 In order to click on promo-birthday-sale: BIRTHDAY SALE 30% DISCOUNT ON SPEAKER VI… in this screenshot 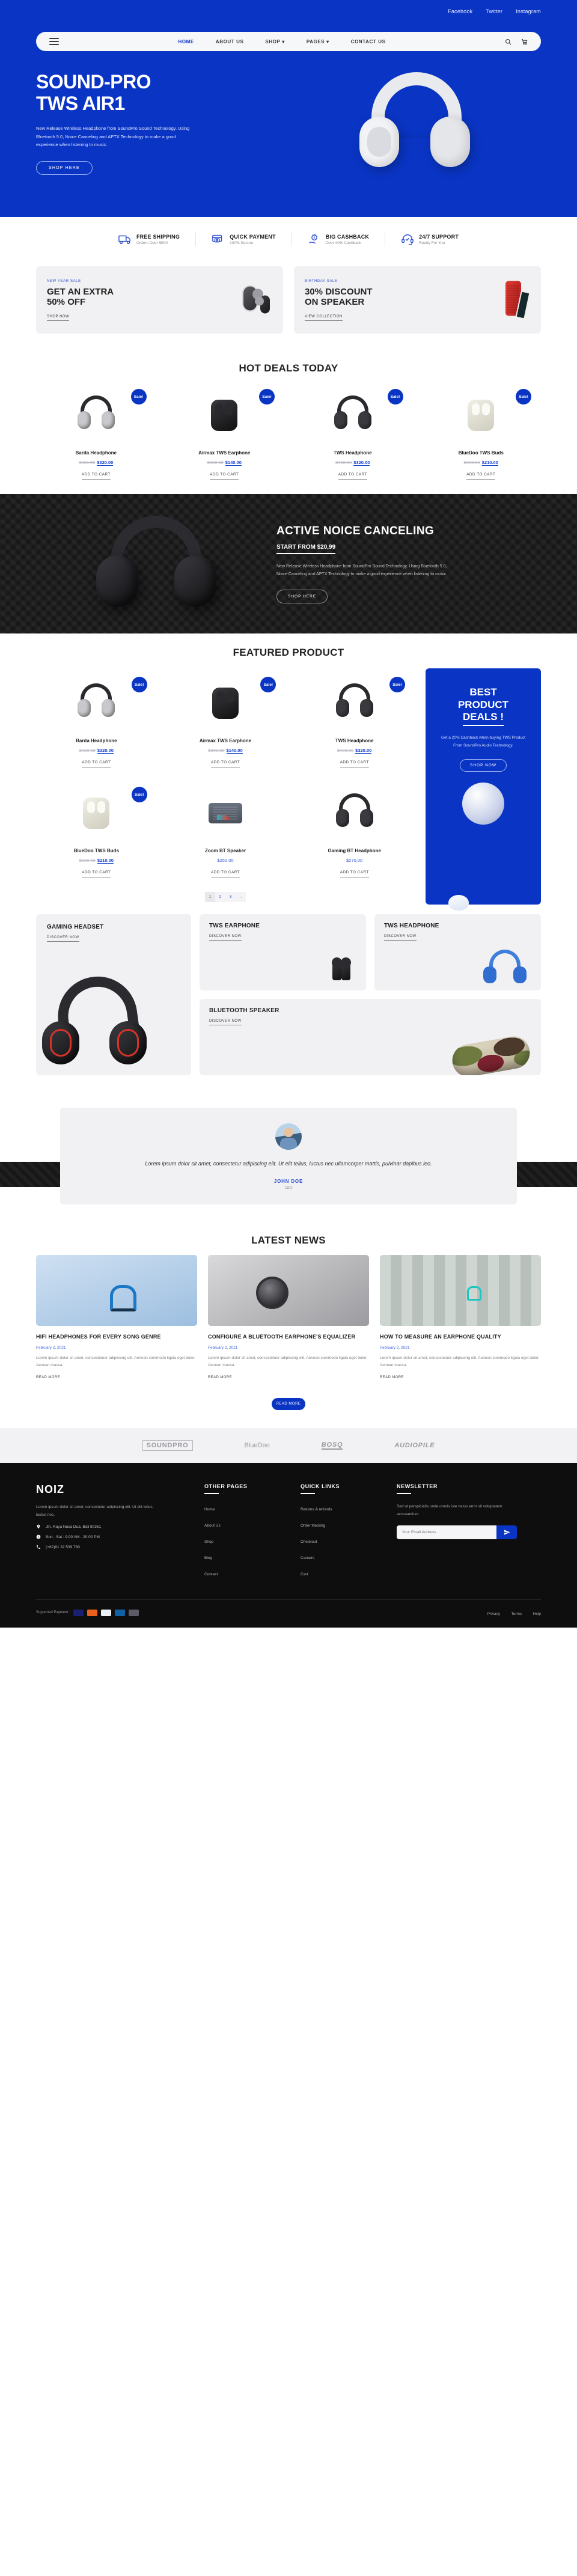, I will do `click(417, 300)`.